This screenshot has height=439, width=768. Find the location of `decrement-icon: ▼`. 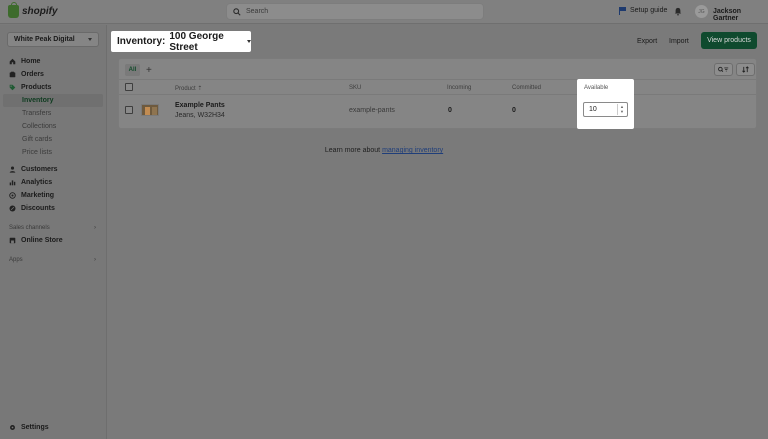

decrement-icon: ▼ is located at coordinates (622, 111).